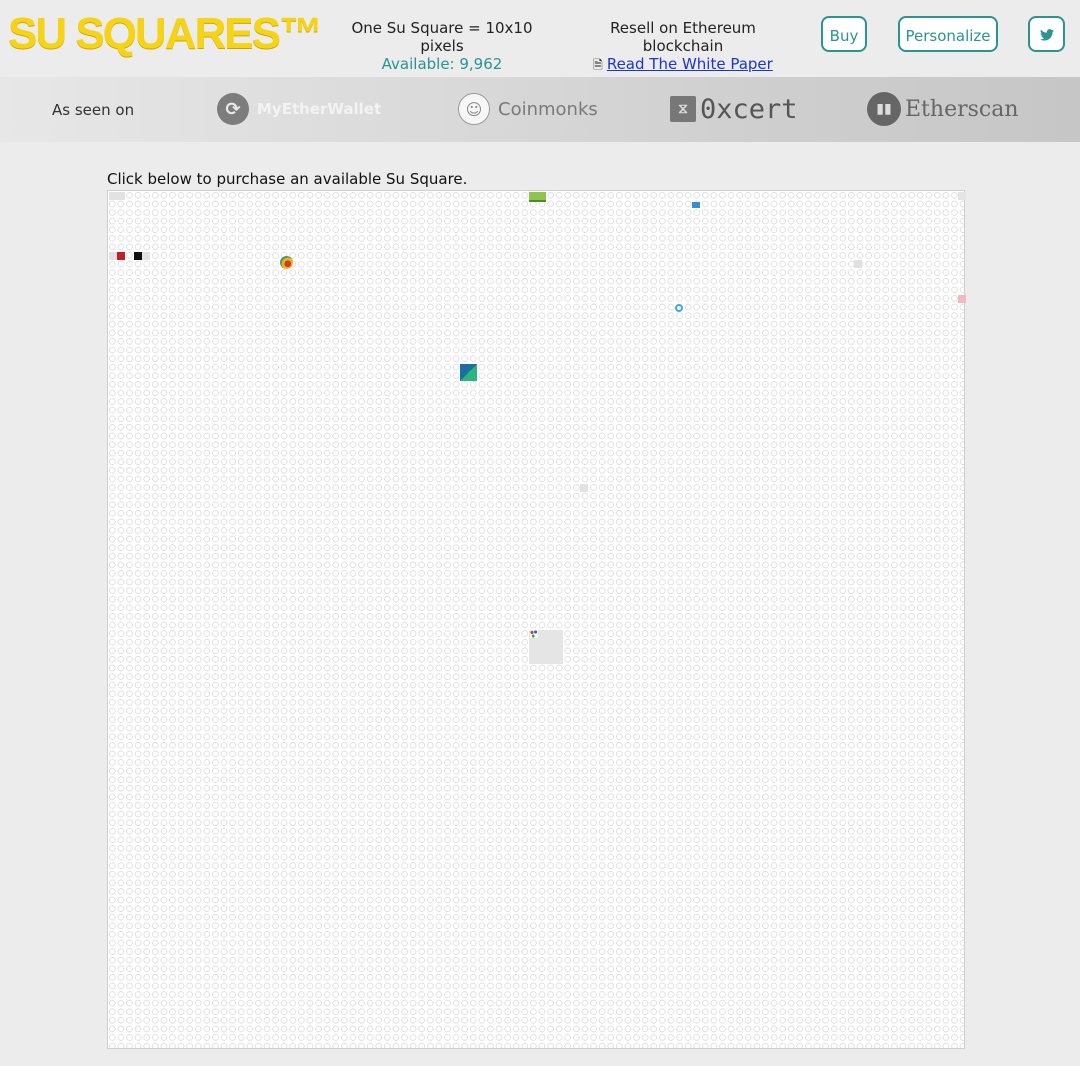  I want to click on twitter-button, so click(1046, 34).